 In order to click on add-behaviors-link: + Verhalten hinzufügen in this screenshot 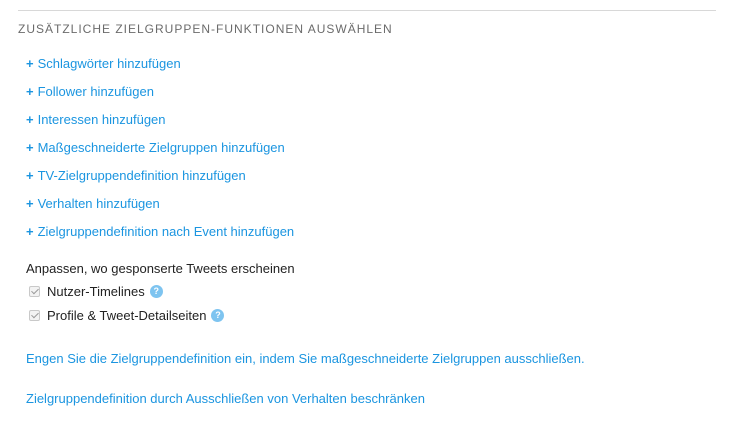, I will do `click(160, 209)`.